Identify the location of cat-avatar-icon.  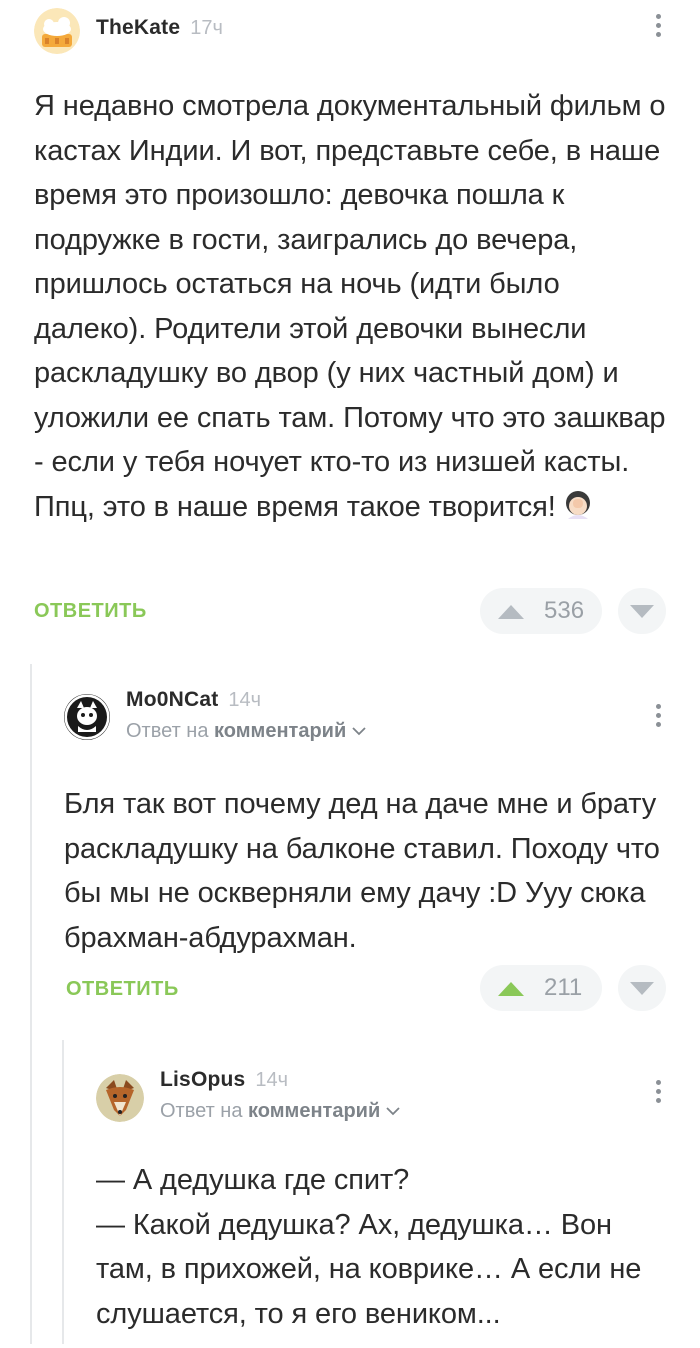
(87, 717).